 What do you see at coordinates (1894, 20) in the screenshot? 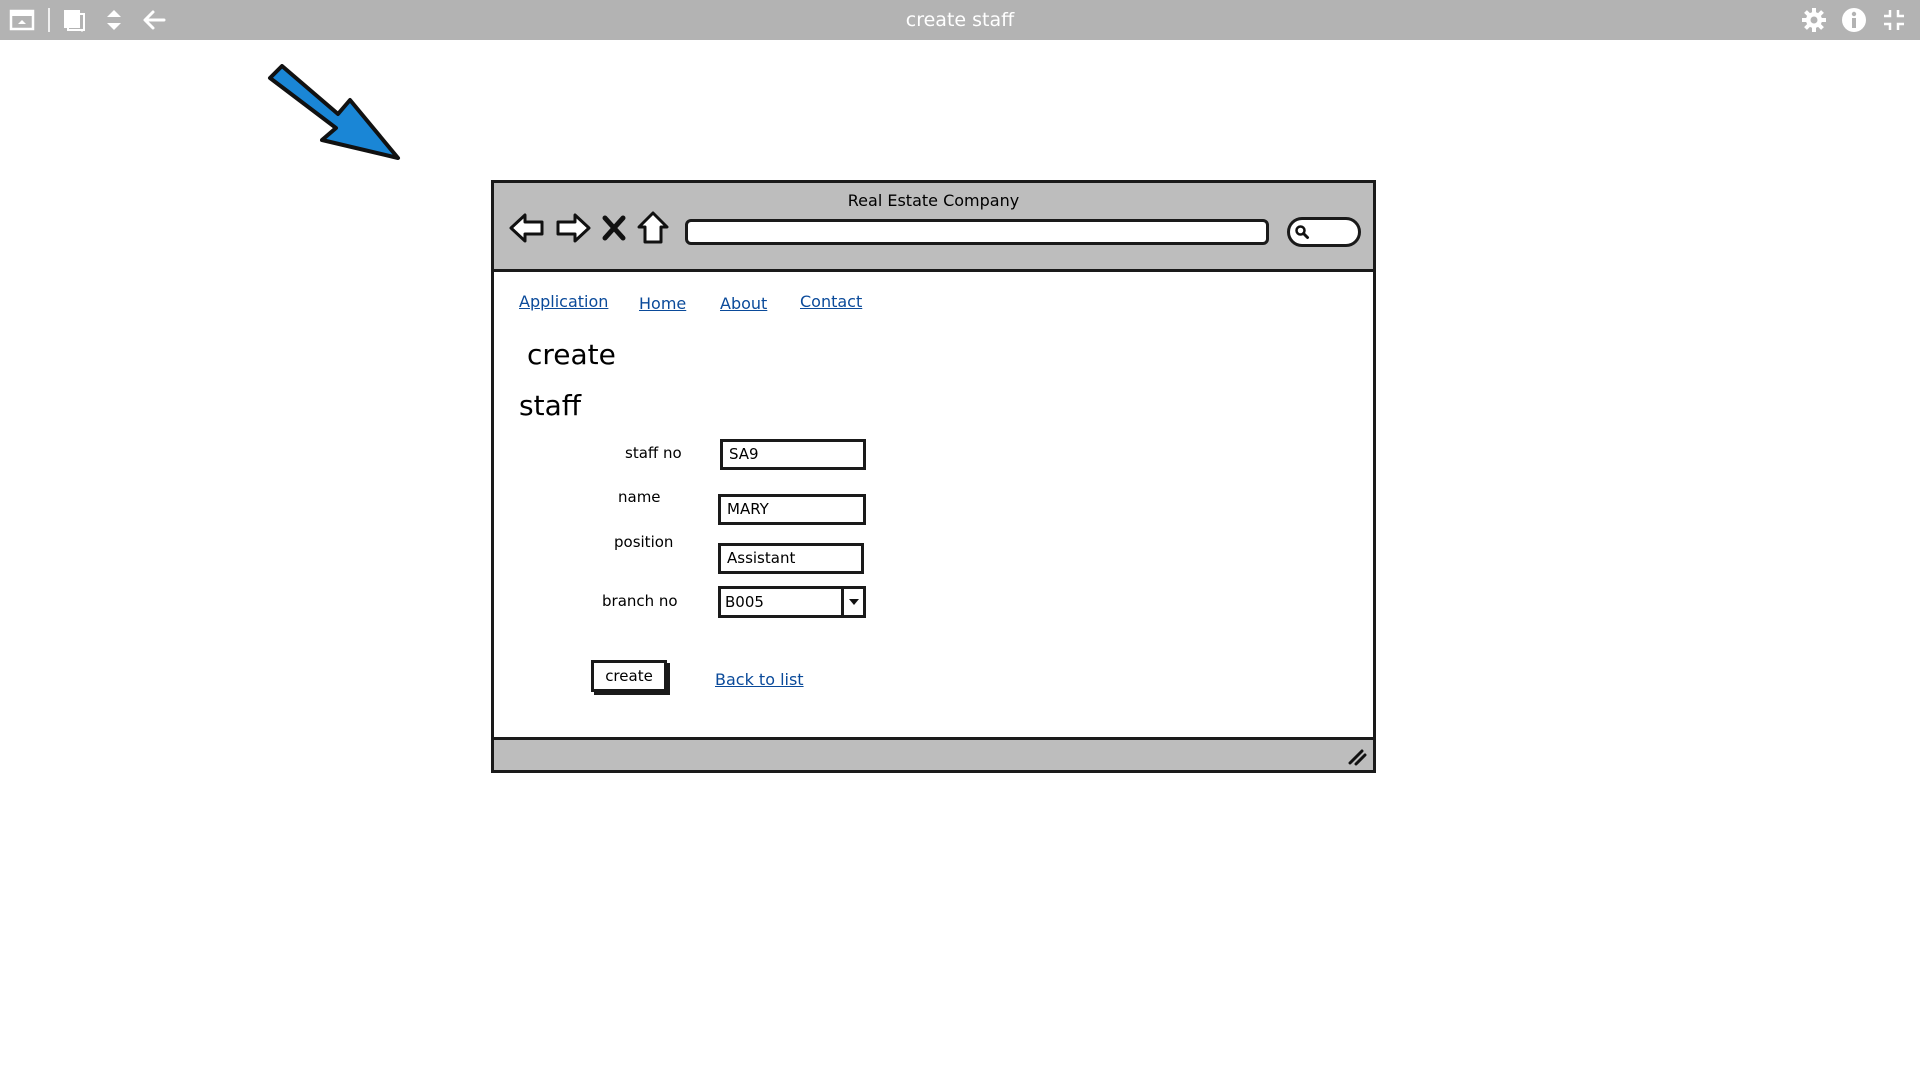
I see `collapse-icon` at bounding box center [1894, 20].